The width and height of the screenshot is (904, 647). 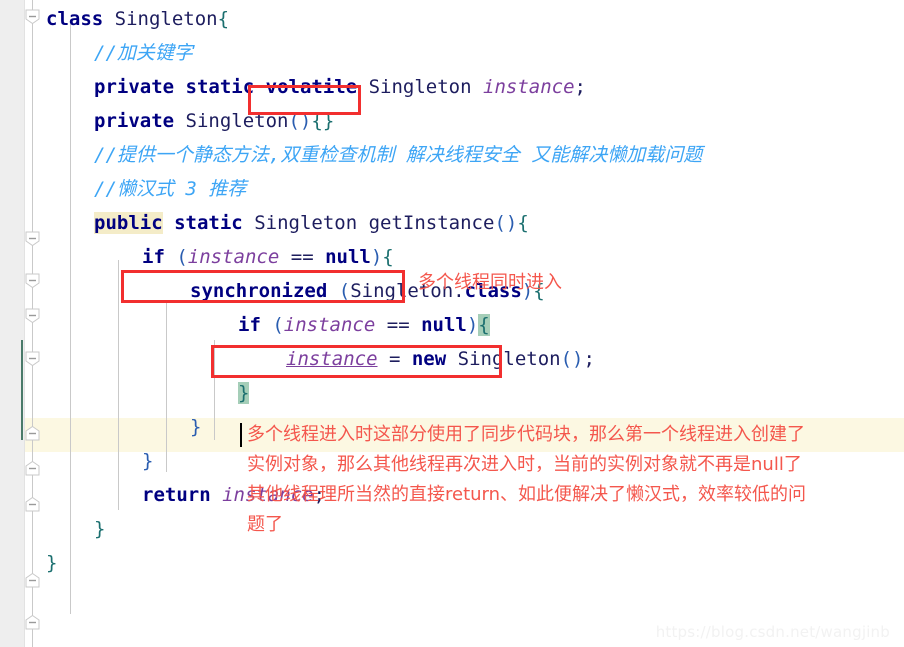 I want to click on code-token: volatile, so click(x=311, y=87).